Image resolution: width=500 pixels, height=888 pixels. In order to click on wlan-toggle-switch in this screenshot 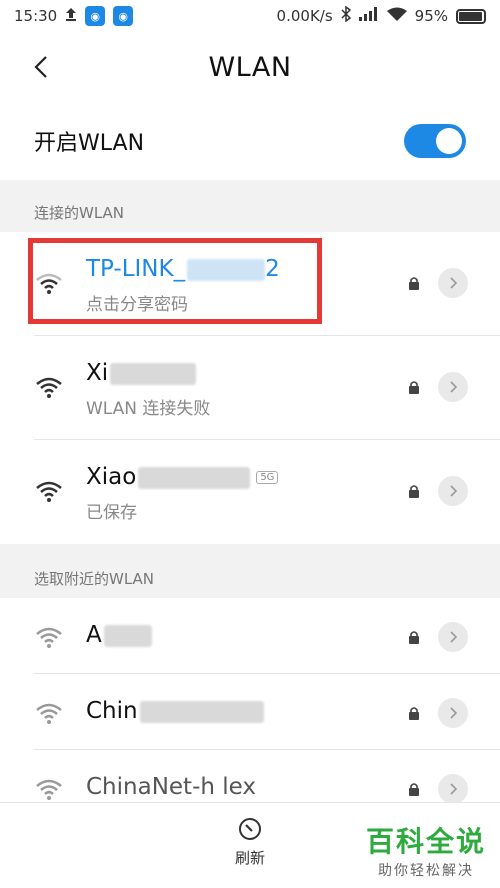, I will do `click(435, 141)`.